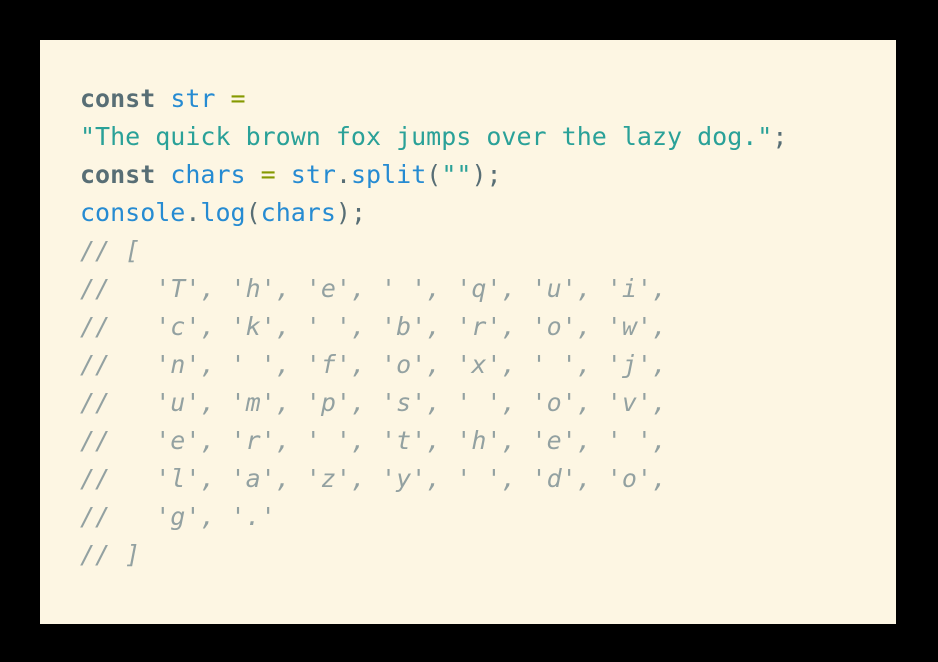 The image size is (938, 662). What do you see at coordinates (178, 516) in the screenshot?
I see `comment-line: // 'g', '.'` at bounding box center [178, 516].